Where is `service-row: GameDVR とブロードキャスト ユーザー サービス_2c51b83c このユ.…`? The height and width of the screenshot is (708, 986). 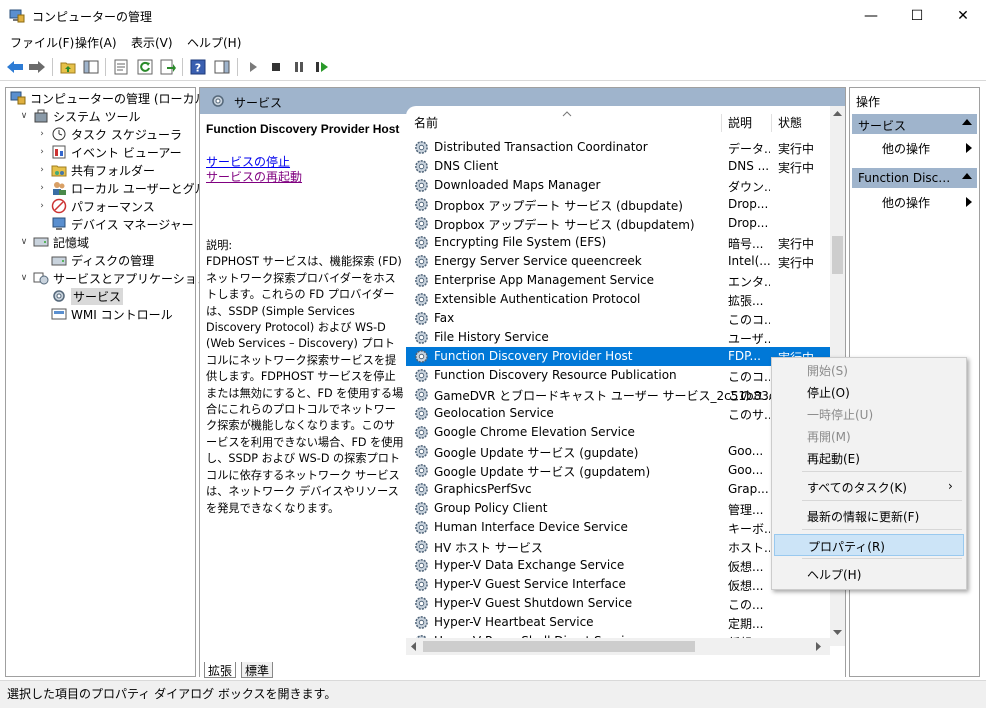 service-row: GameDVR とブロードキャスト ユーザー サービス_2c51b83c このユ.… is located at coordinates (618, 394).